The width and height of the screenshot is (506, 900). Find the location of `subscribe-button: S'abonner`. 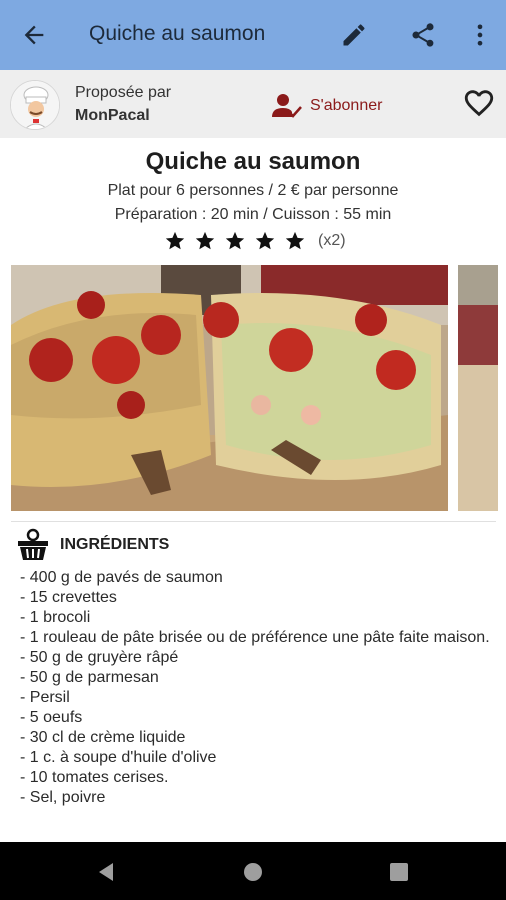

subscribe-button: S'abonner is located at coordinates (327, 106).